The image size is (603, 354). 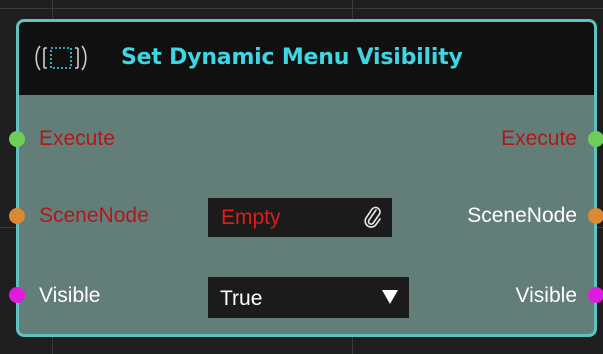 I want to click on visible-output-pin, so click(x=595, y=295).